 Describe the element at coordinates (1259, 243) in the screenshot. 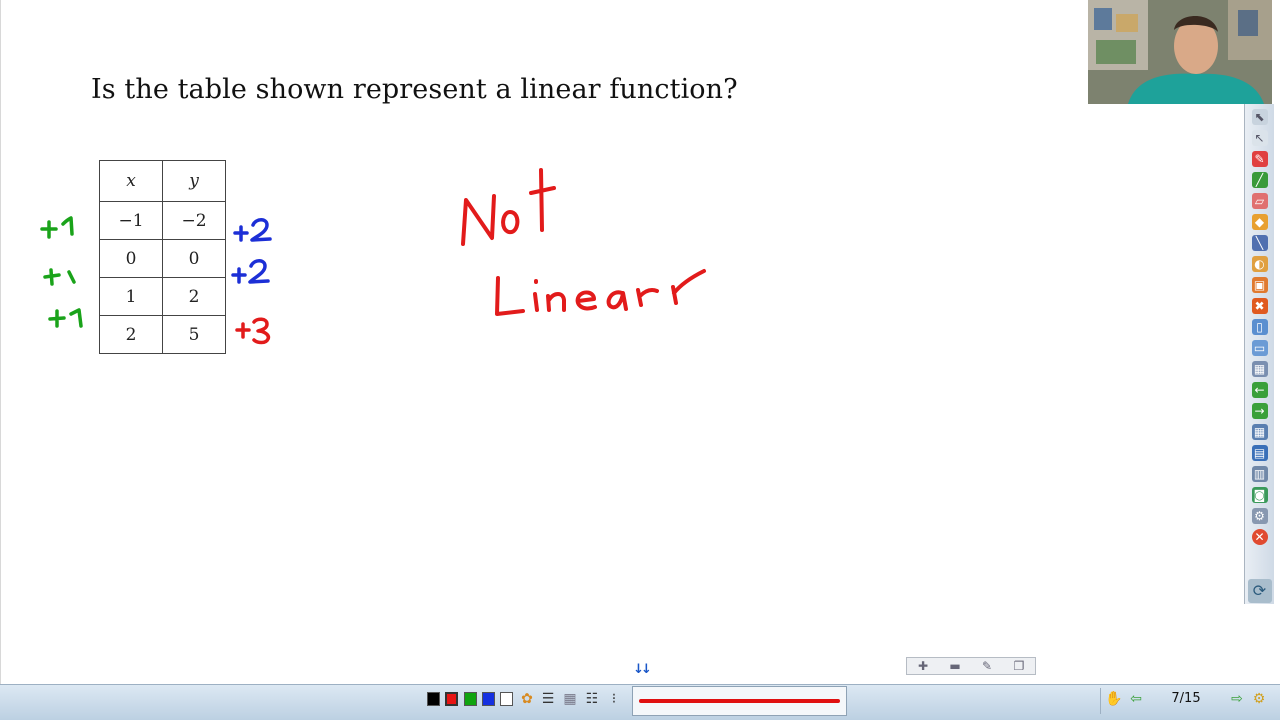

I see `line-icon: ╲` at that location.